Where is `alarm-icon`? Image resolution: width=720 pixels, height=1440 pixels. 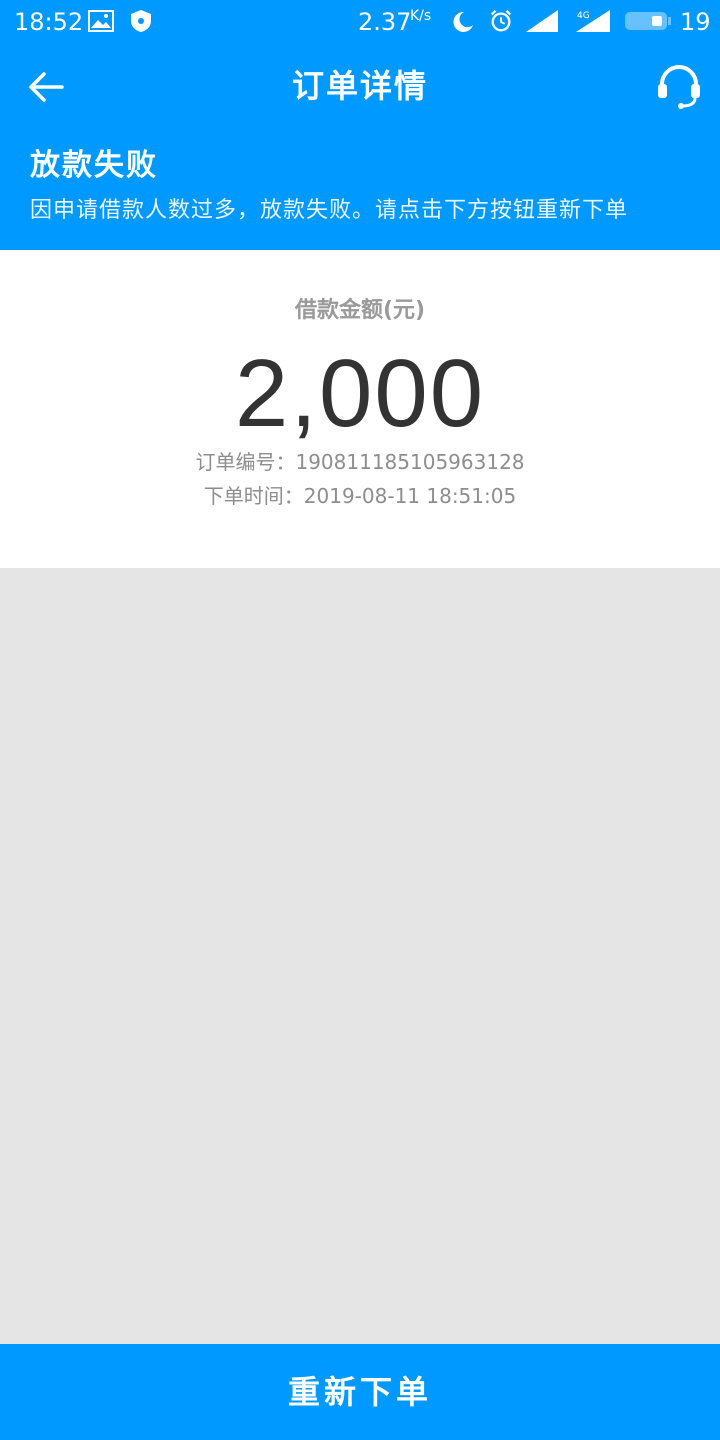
alarm-icon is located at coordinates (501, 21).